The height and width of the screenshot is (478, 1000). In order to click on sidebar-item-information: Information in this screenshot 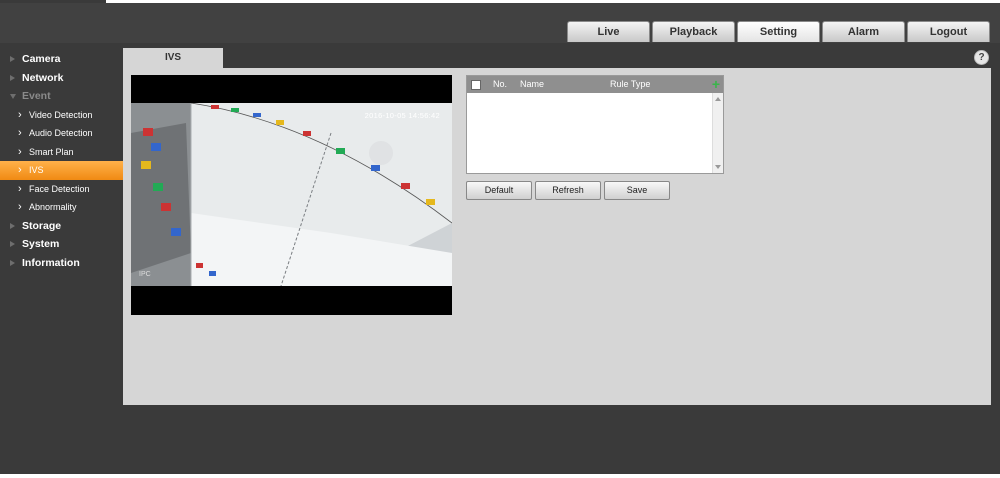, I will do `click(61, 263)`.